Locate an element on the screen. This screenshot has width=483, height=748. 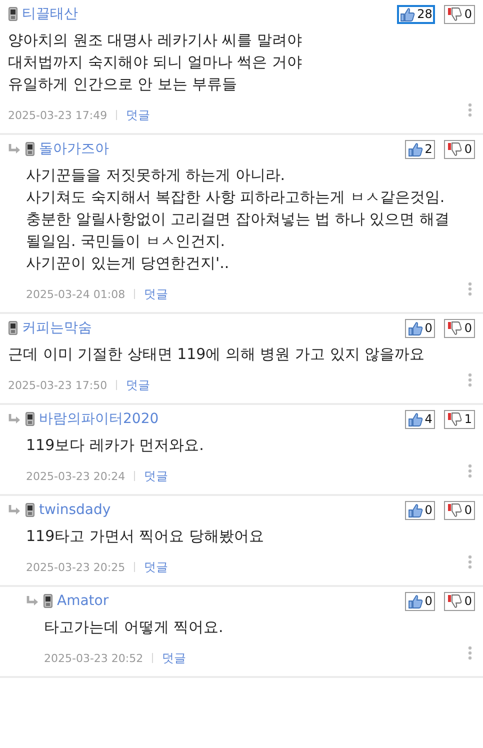
comment-date: 2025-03-24 01:08 is located at coordinates (76, 294).